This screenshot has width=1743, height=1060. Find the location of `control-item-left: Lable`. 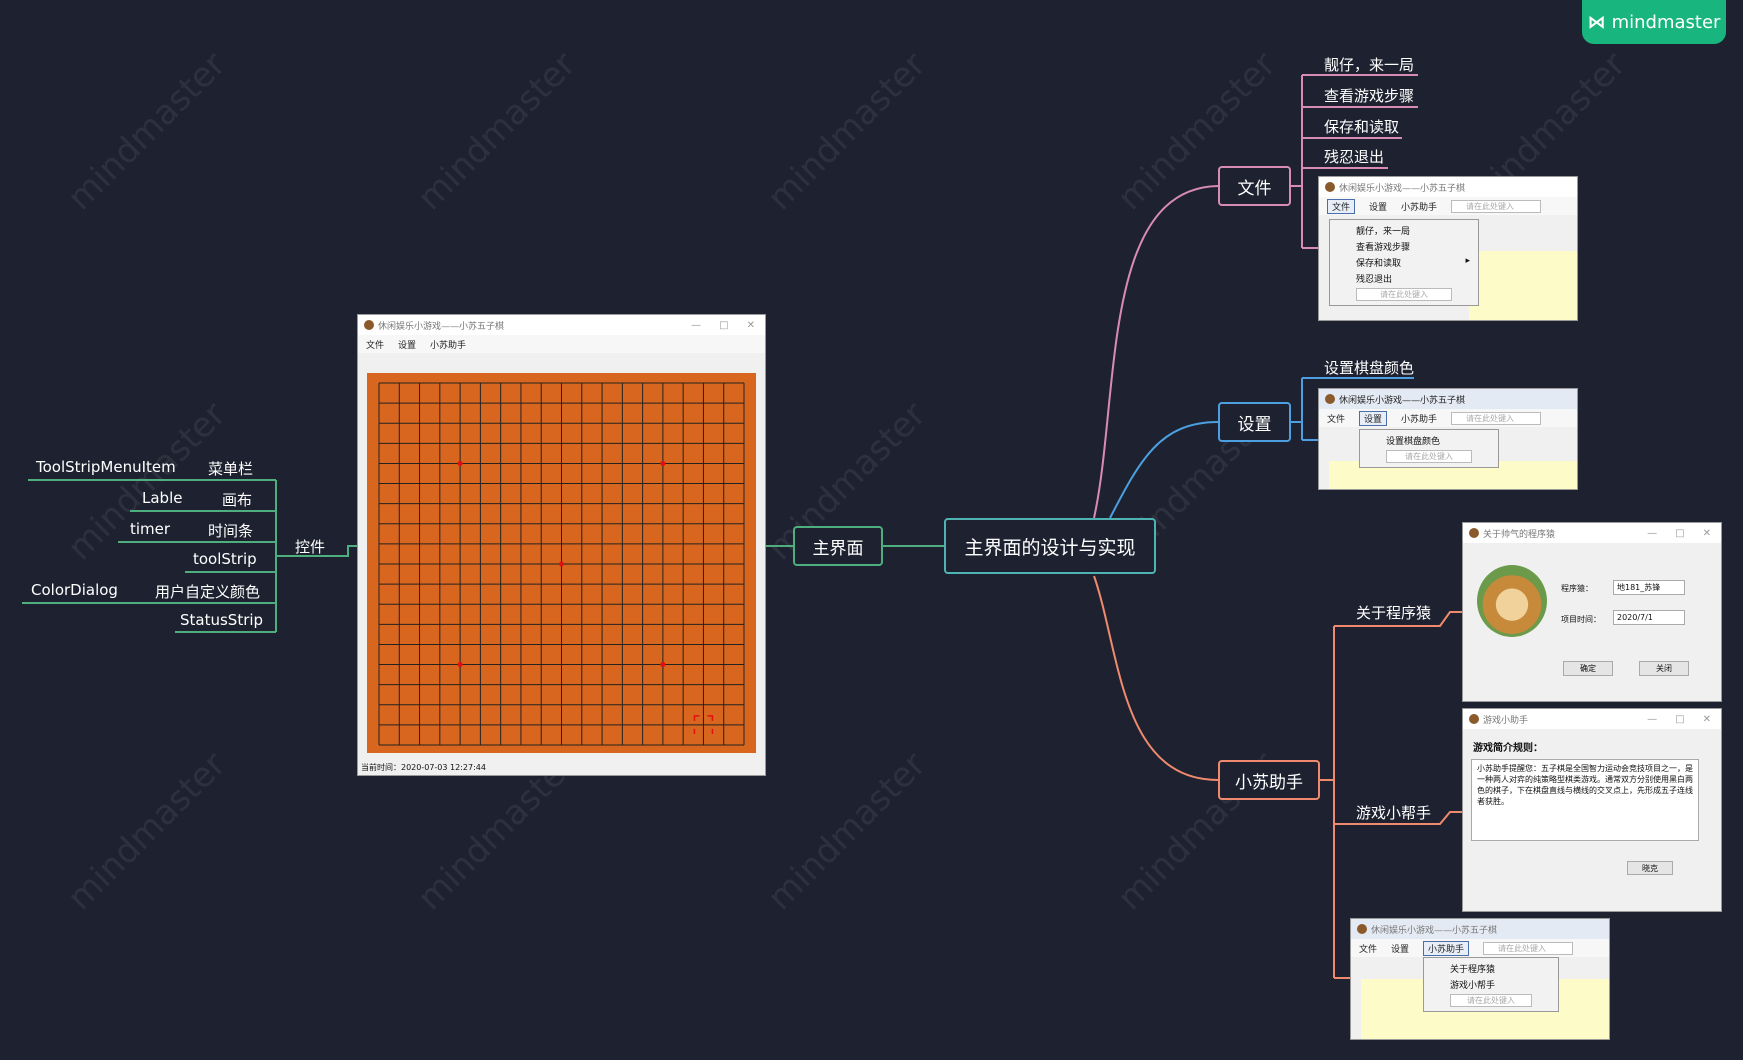

control-item-left: Lable is located at coordinates (162, 498).